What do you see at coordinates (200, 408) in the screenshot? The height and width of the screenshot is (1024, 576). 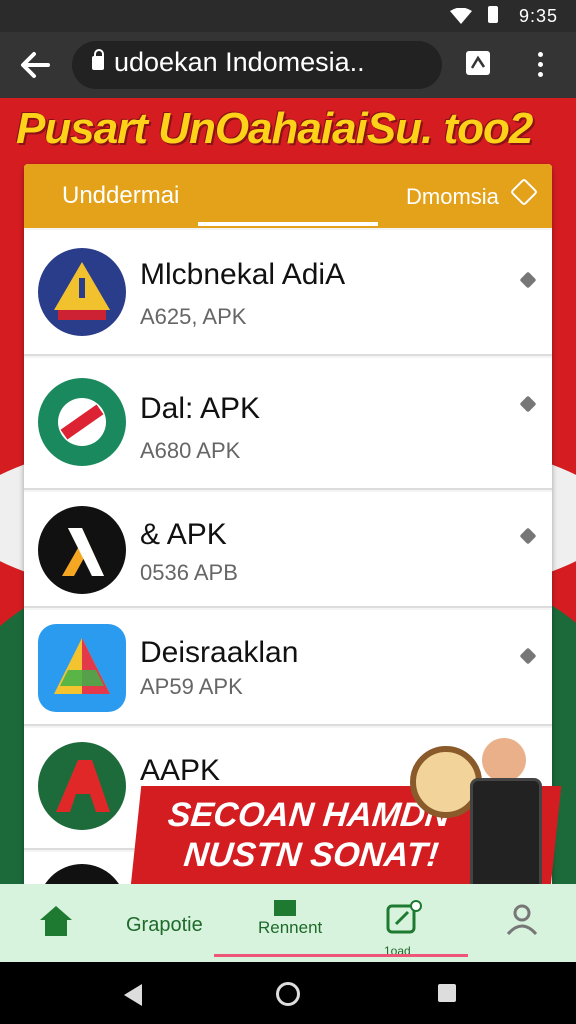 I see `app-name: Dal: APK` at bounding box center [200, 408].